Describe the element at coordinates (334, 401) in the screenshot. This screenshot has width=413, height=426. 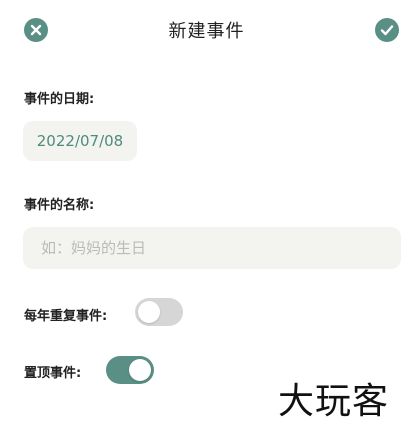
I see `watermark-logo: 大玩客` at that location.